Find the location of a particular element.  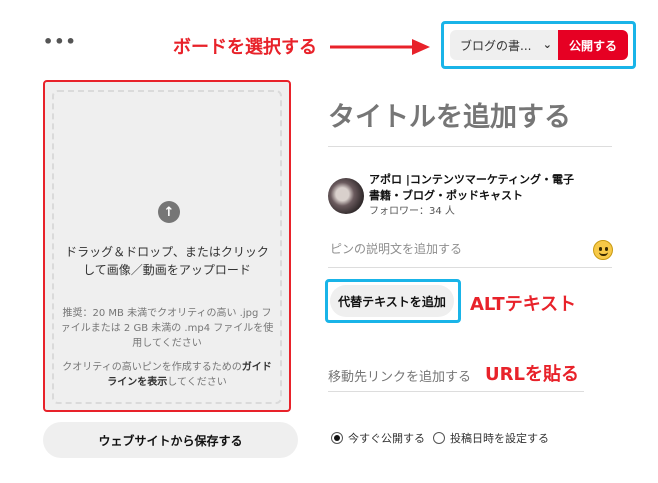

title-input: タイトルを追加する is located at coordinates (470, 118).